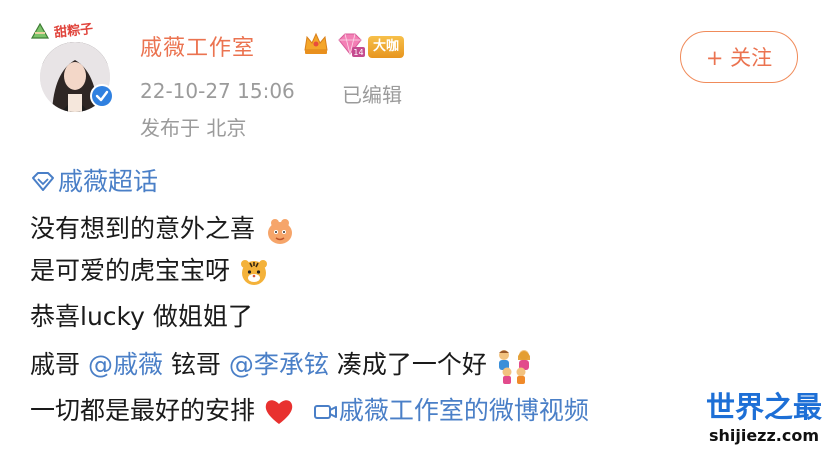 Image resolution: width=828 pixels, height=451 pixels. What do you see at coordinates (764, 435) in the screenshot?
I see `watermark-sub: shijiezz.com` at bounding box center [764, 435].